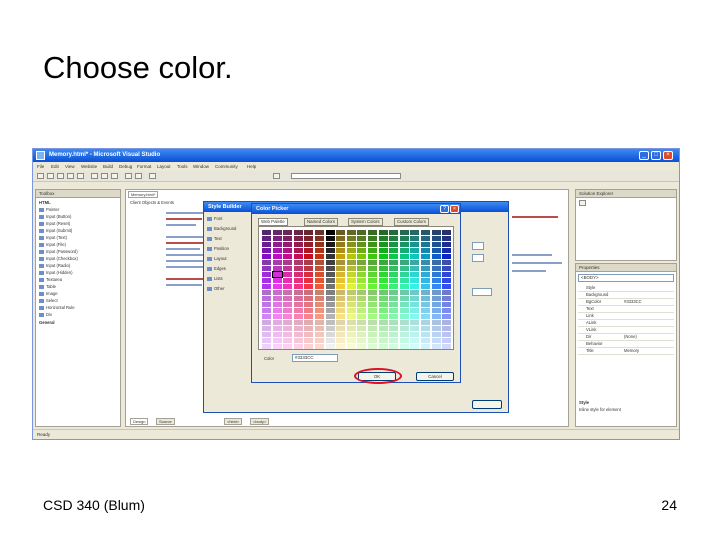 This screenshot has width=720, height=540. I want to click on minimize-button: _, so click(644, 155).